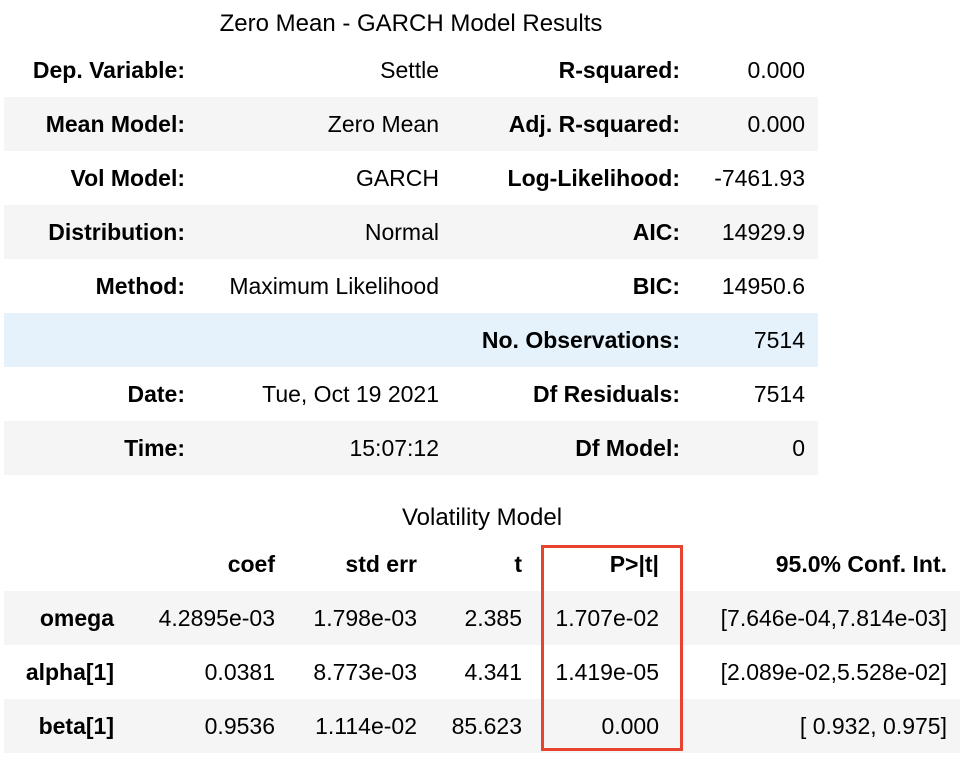 The image size is (968, 760). What do you see at coordinates (156, 394) in the screenshot?
I see `summary-label: Date:` at bounding box center [156, 394].